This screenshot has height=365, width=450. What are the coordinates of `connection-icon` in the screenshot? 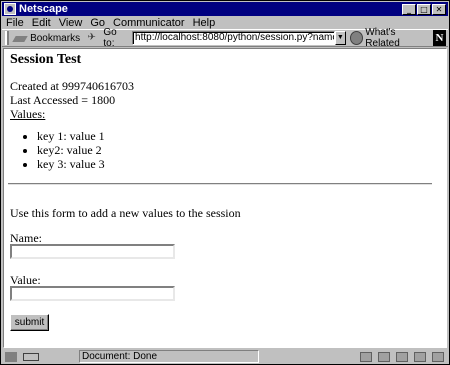 It's located at (31, 356).